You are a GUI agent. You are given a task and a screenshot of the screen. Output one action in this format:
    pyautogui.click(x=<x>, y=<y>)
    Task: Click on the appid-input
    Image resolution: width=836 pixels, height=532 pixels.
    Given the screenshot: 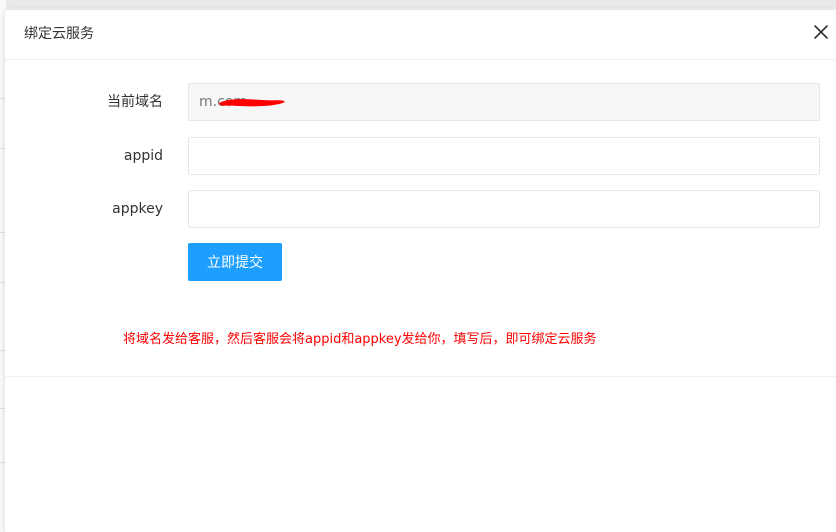 What is the action you would take?
    pyautogui.click(x=504, y=156)
    